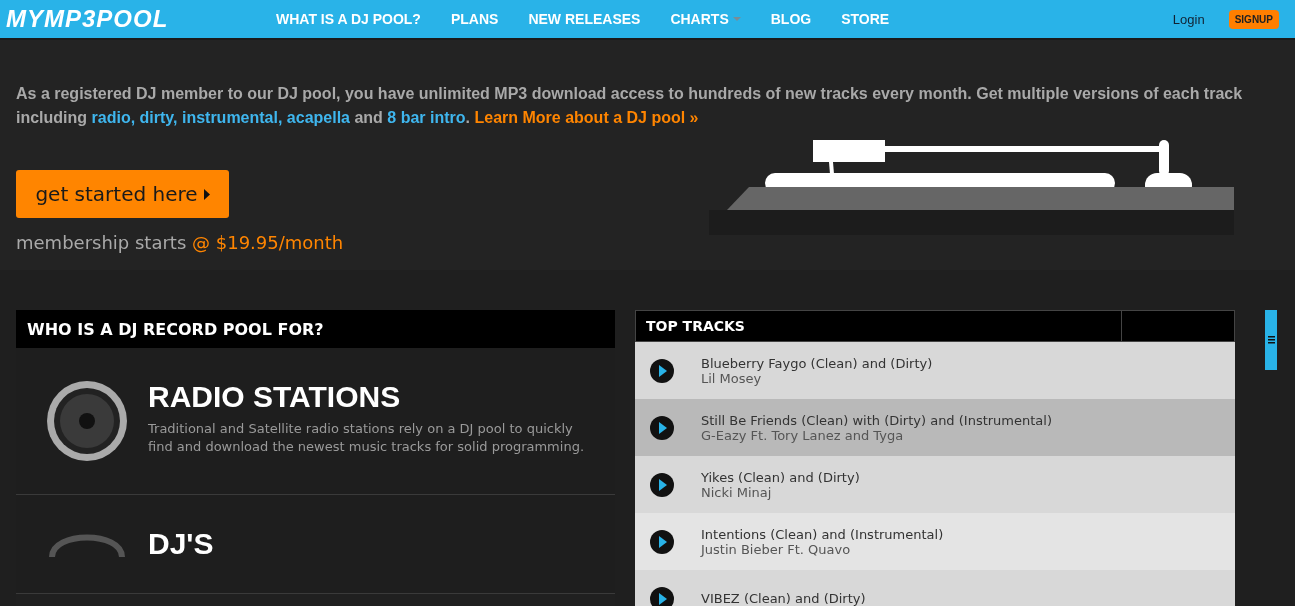 This screenshot has height=606, width=1295. I want to click on signup-button: SIGNUP, so click(1253, 19).